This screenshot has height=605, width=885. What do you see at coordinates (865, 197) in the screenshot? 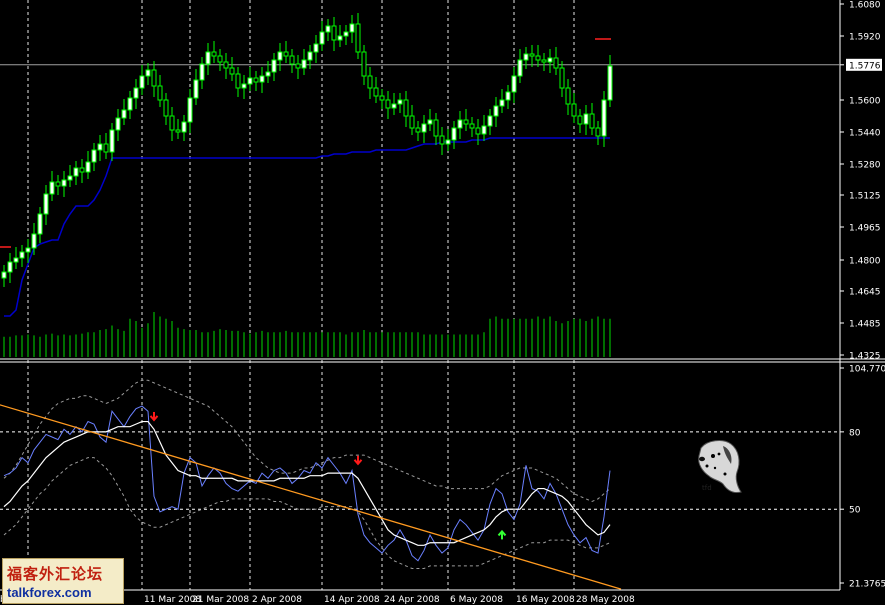
I see `price-tick-label: 1.5125` at bounding box center [865, 197].